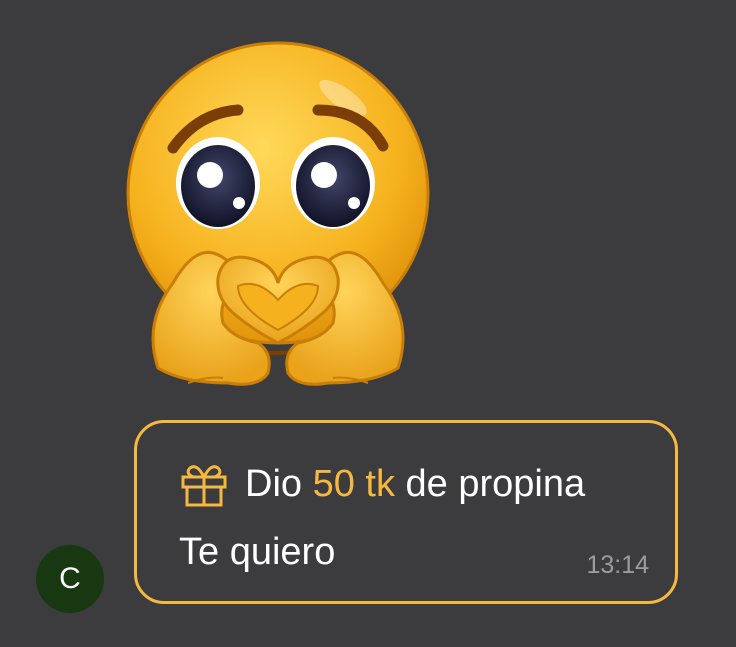  What do you see at coordinates (257, 552) in the screenshot?
I see `message-text: Te quiero` at bounding box center [257, 552].